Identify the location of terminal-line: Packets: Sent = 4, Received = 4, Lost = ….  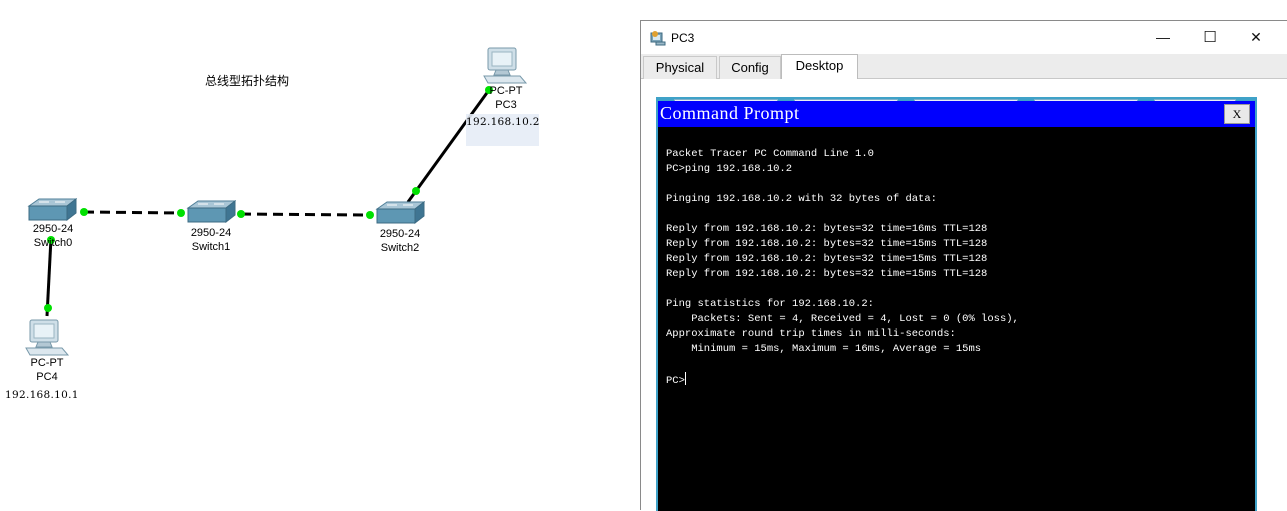
(842, 319).